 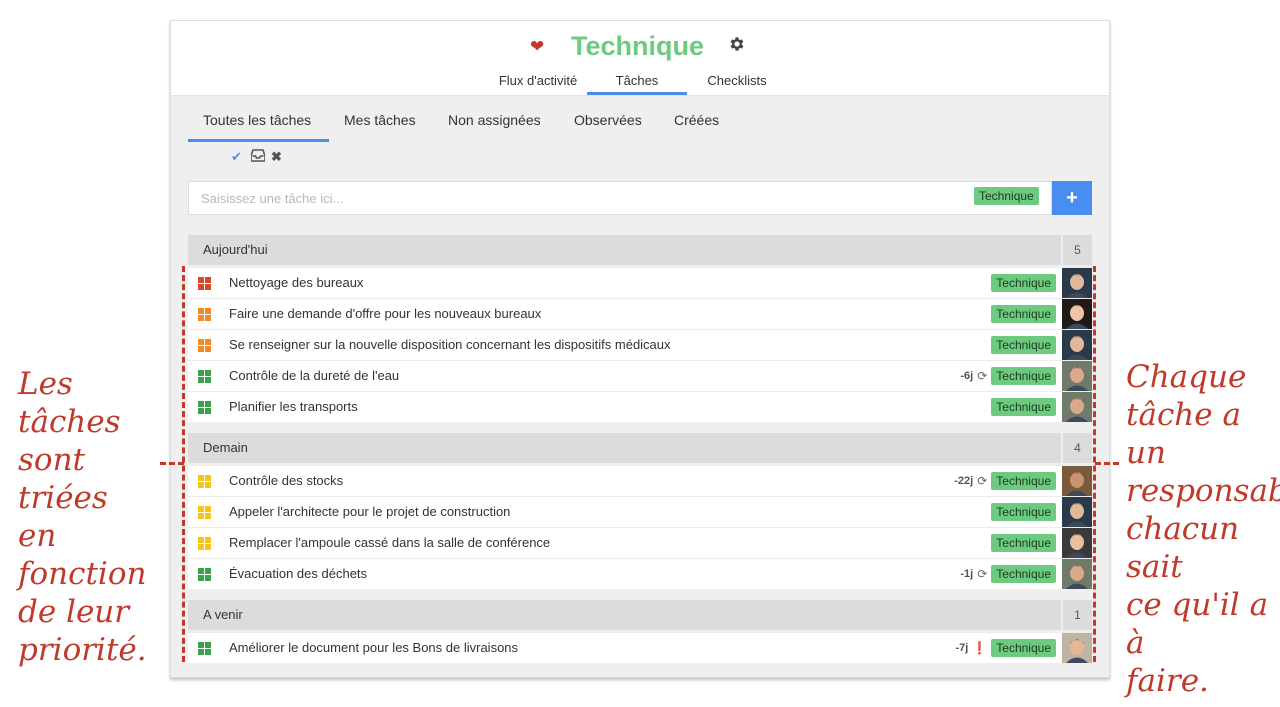 What do you see at coordinates (967, 574) in the screenshot?
I see `overdue-days: -1j` at bounding box center [967, 574].